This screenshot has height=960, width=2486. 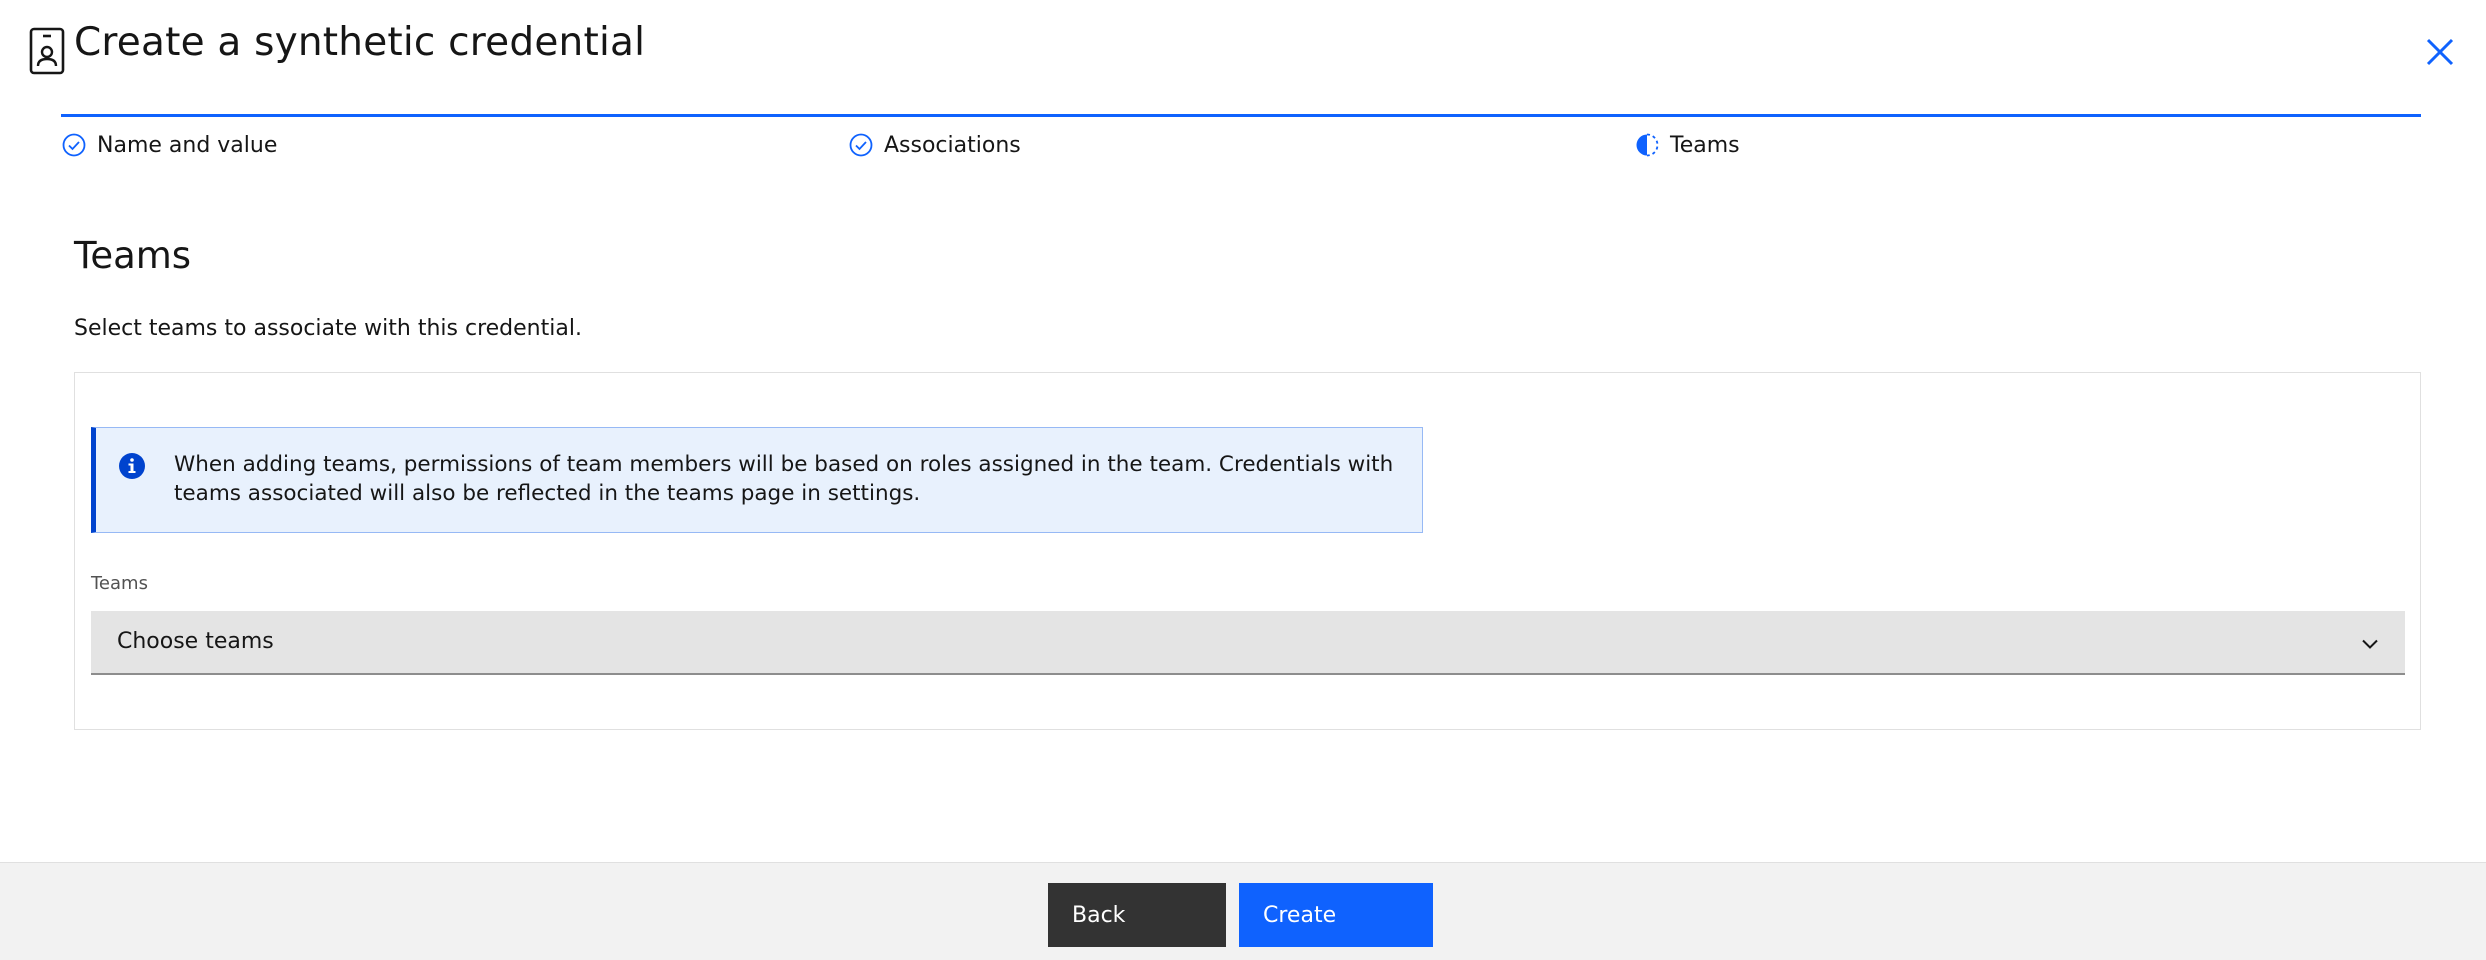 I want to click on chevron-down-icon, so click(x=2370, y=644).